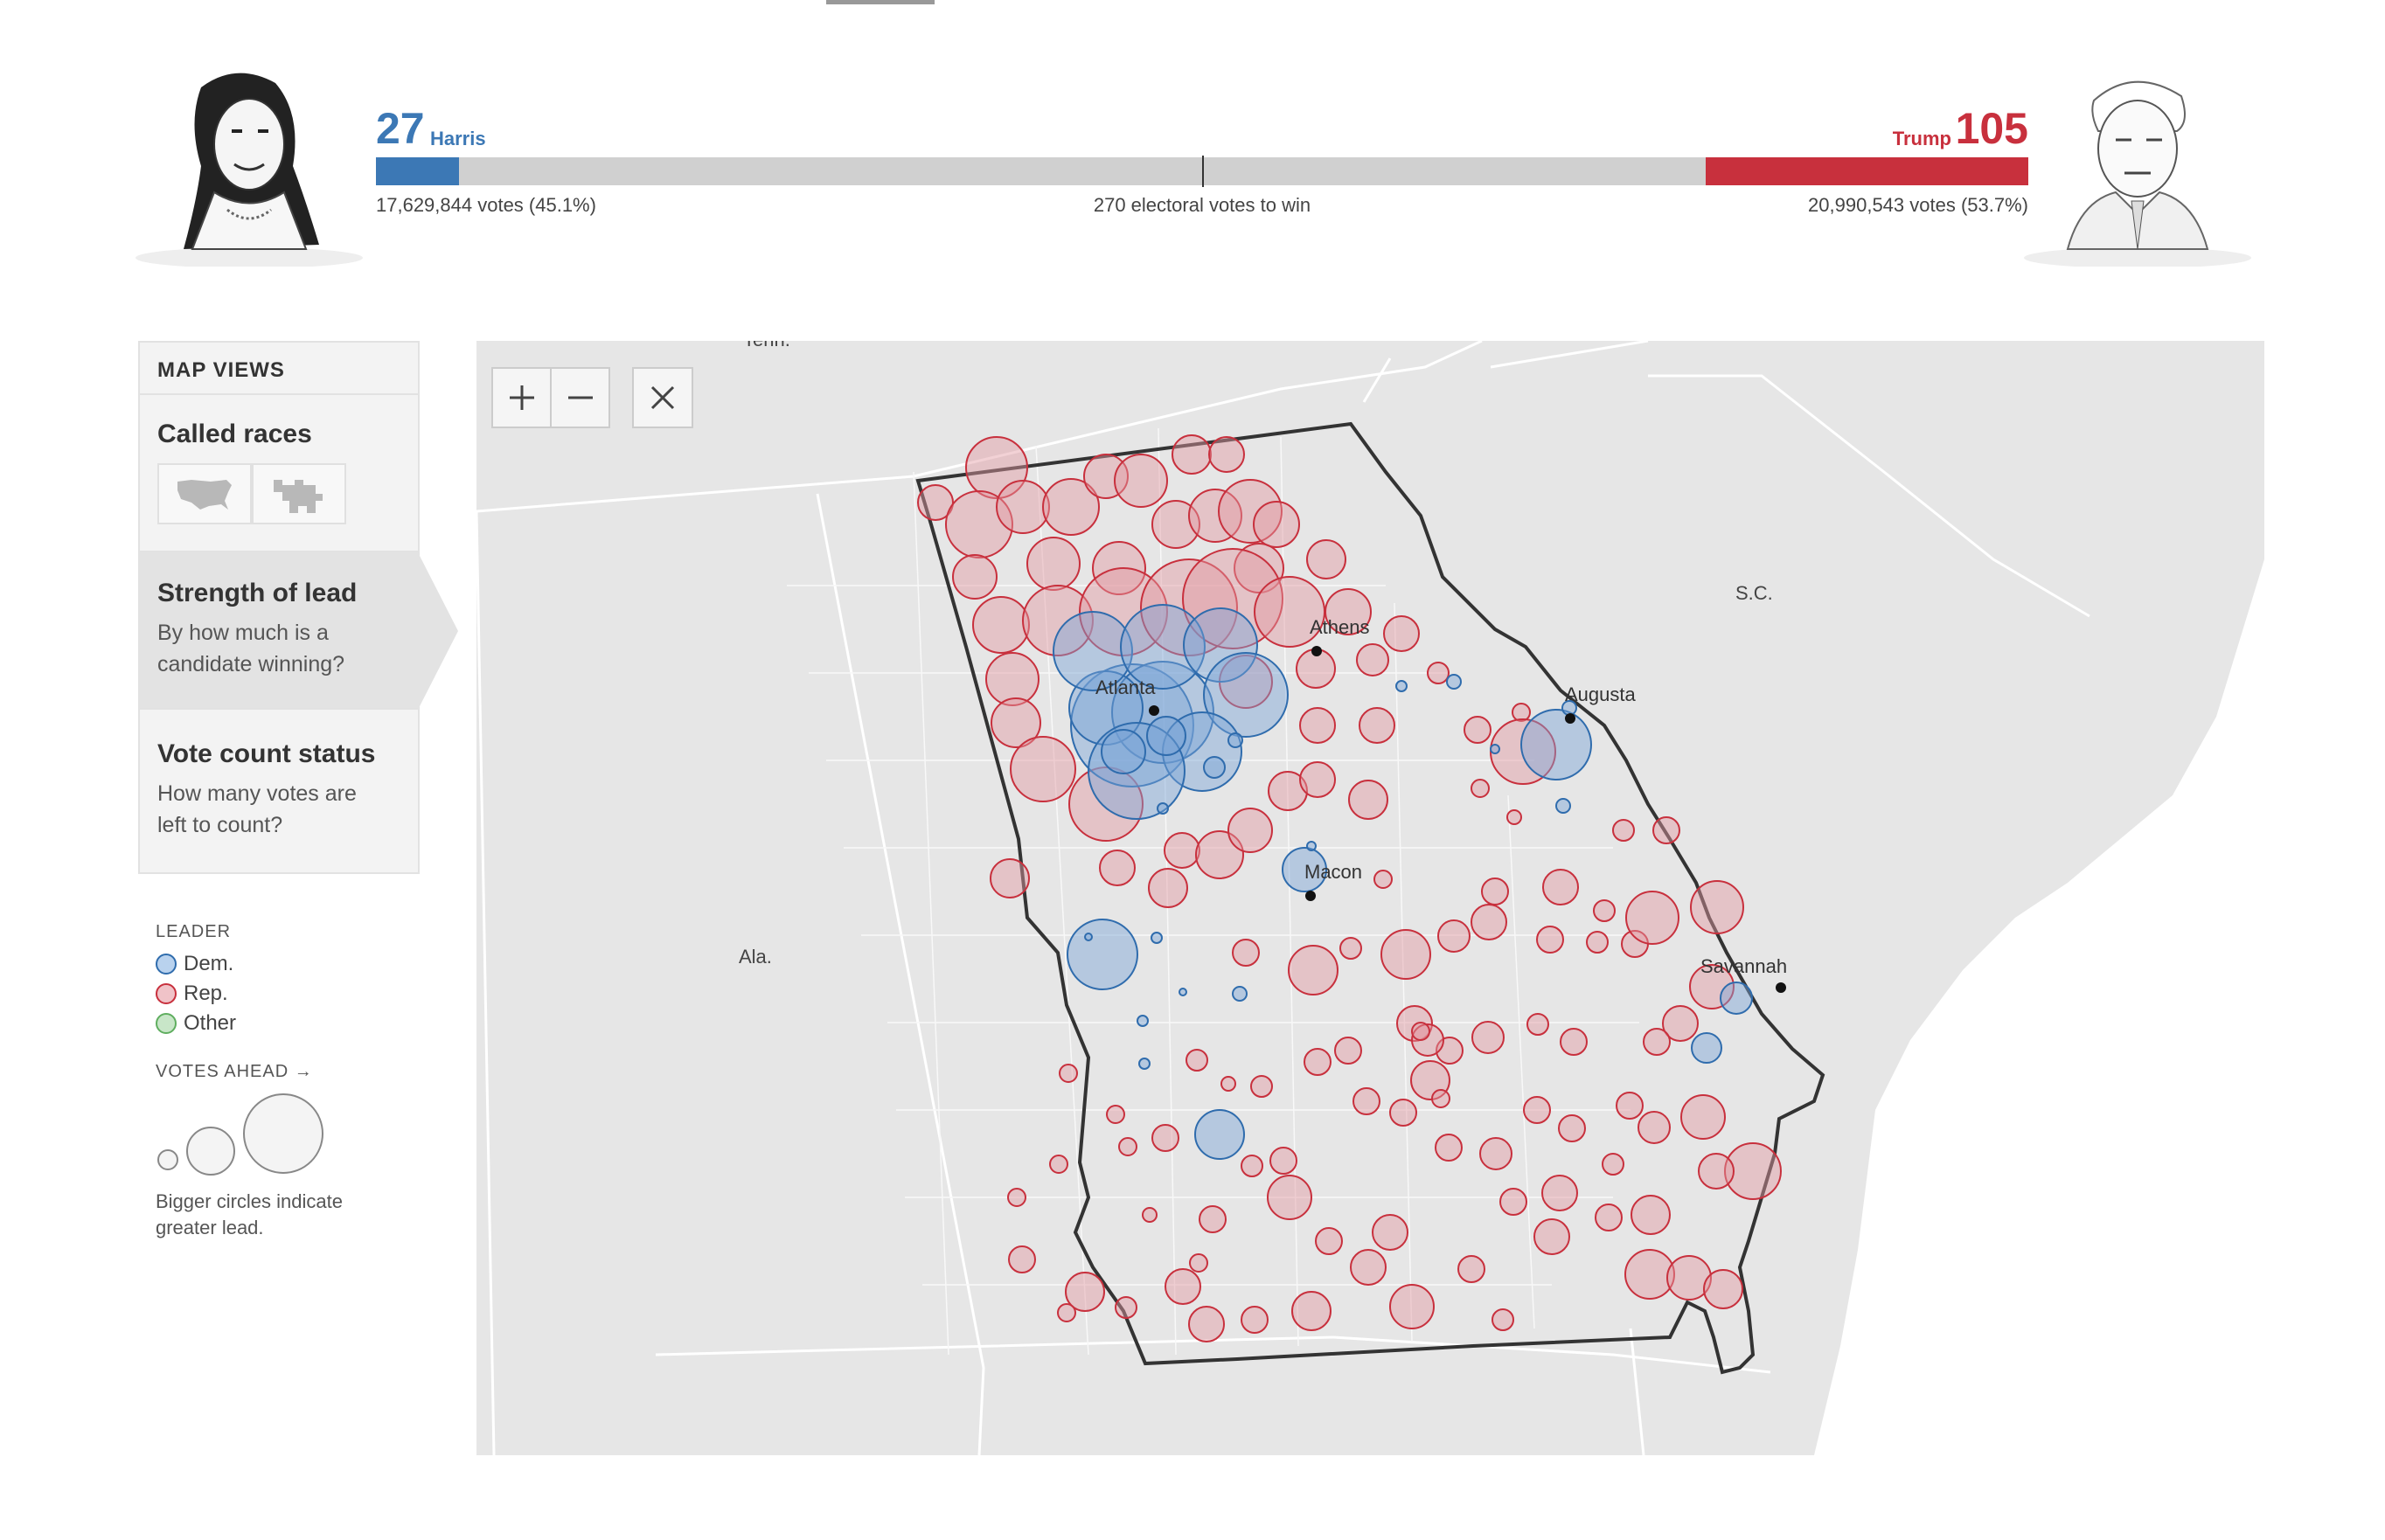 Image resolution: width=2385 pixels, height=1540 pixels. I want to click on view-title: Vote count status, so click(266, 753).